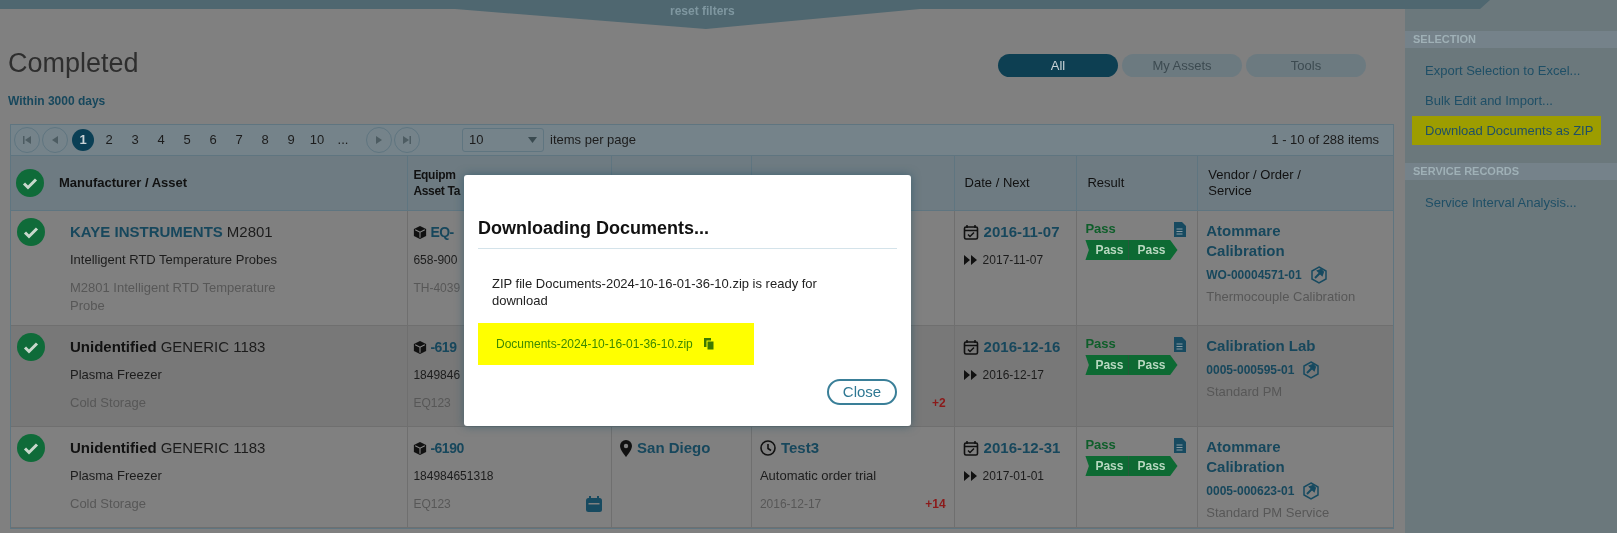  What do you see at coordinates (997, 183) in the screenshot?
I see `column-header: Date / Next` at bounding box center [997, 183].